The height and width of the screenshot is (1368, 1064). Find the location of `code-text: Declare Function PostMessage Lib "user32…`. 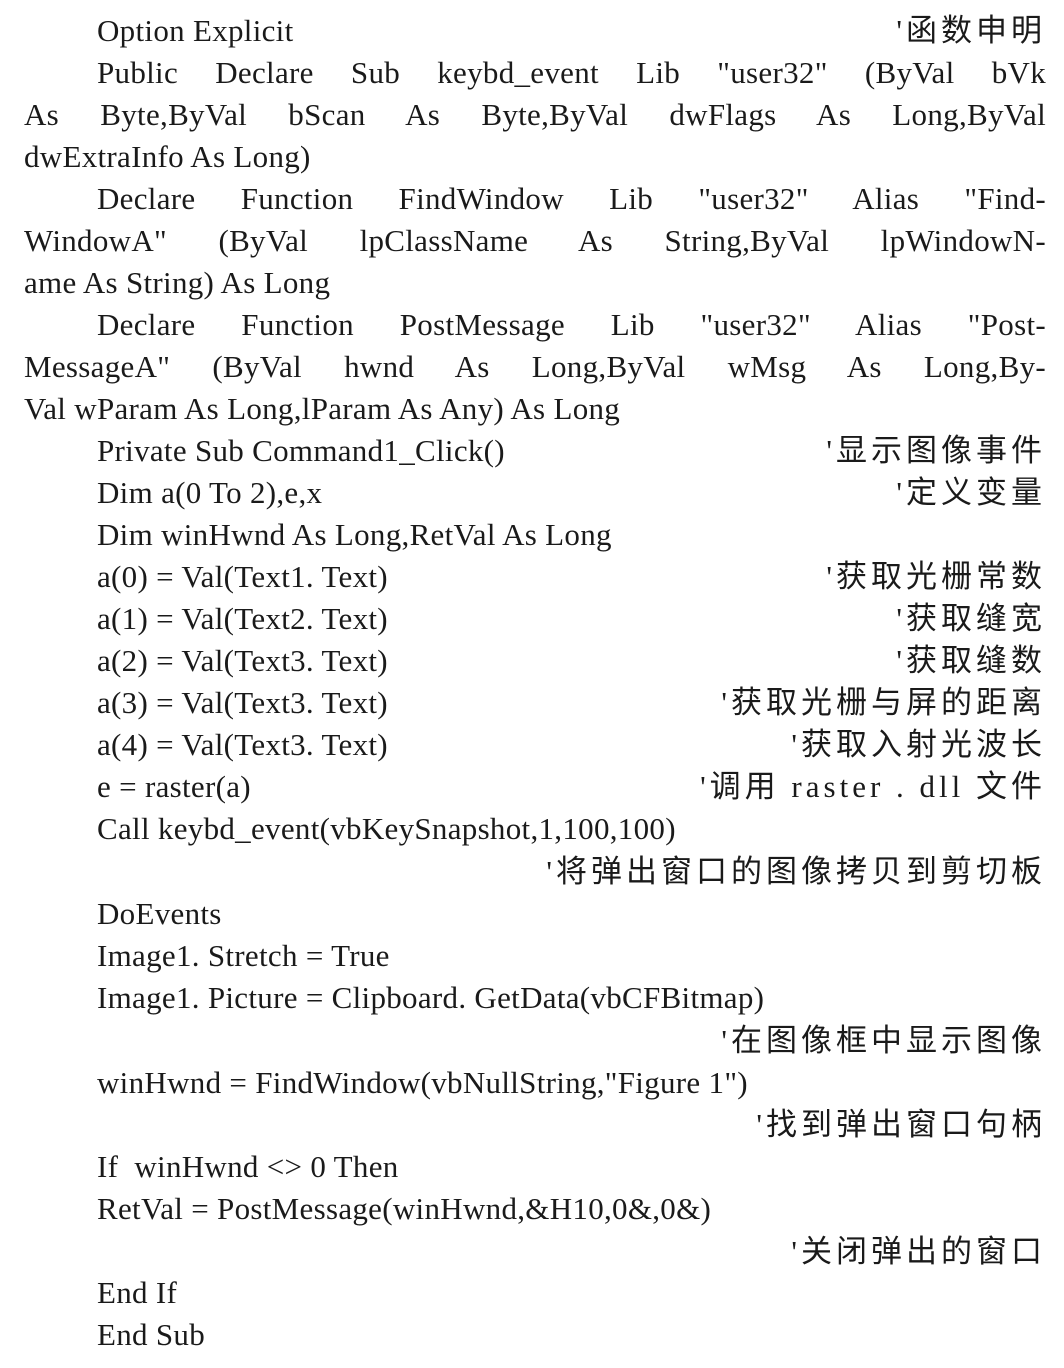

code-text: Declare Function PostMessage Lib "user32… is located at coordinates (571, 324).